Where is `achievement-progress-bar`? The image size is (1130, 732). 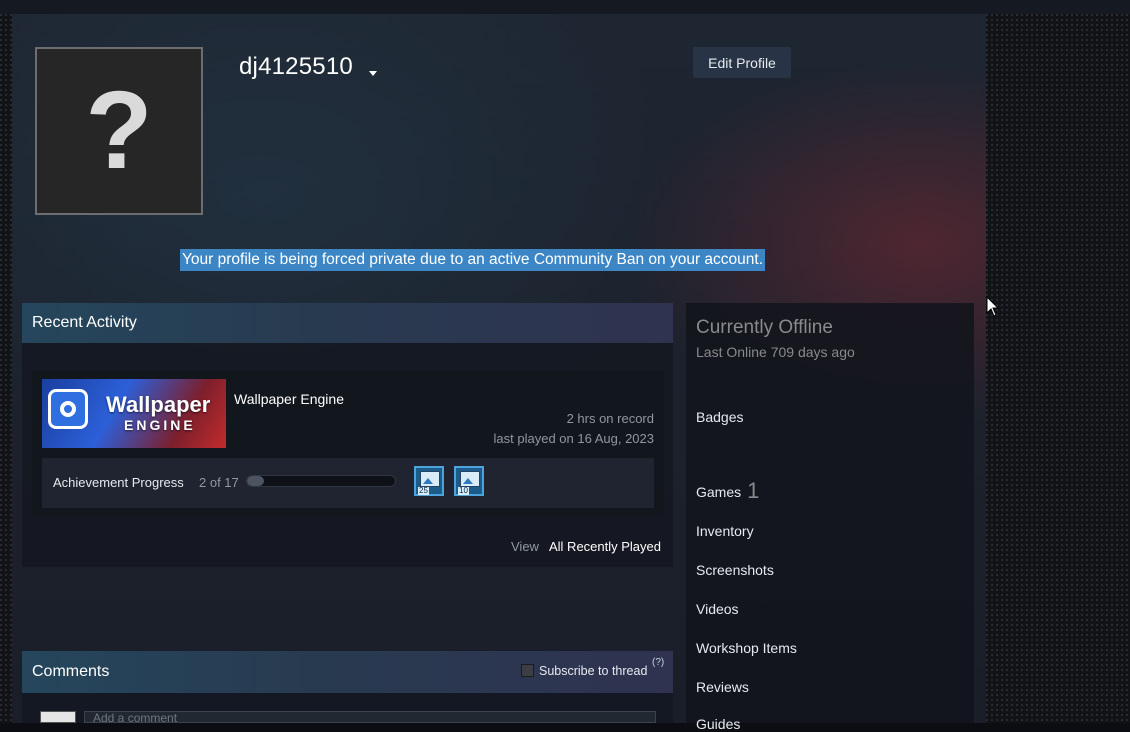
achievement-progress-bar is located at coordinates (321, 481).